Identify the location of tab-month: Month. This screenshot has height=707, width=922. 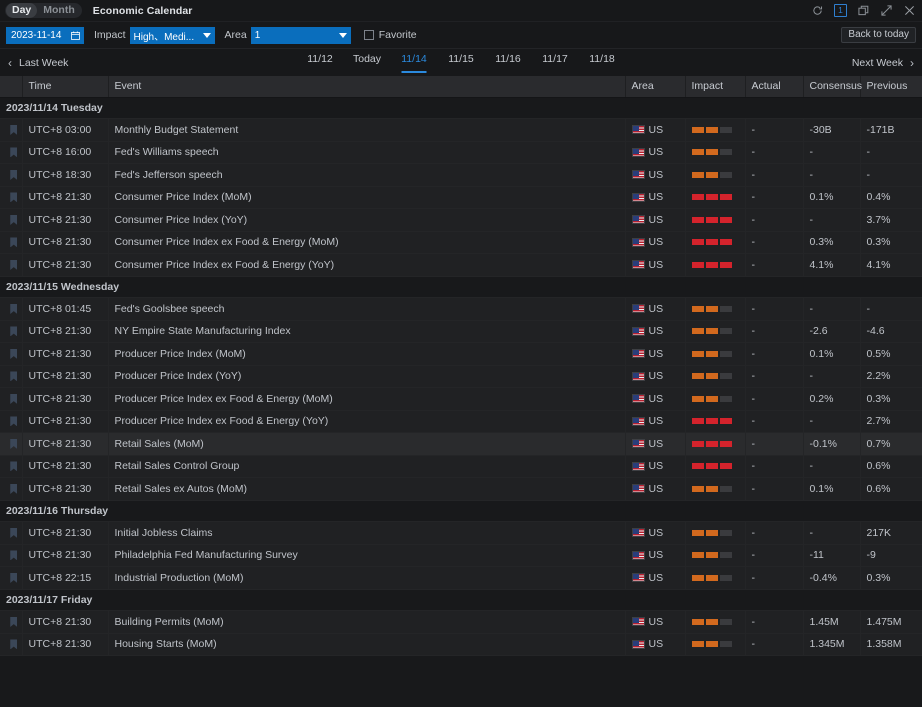
(59, 10).